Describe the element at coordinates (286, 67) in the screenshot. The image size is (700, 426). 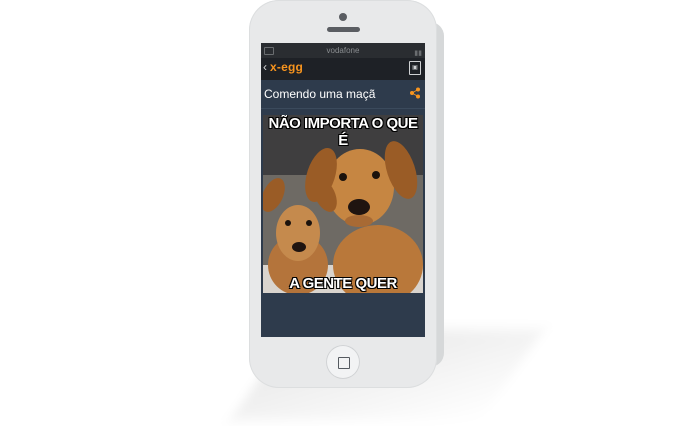
I see `app-brand-logo: x-egg` at that location.